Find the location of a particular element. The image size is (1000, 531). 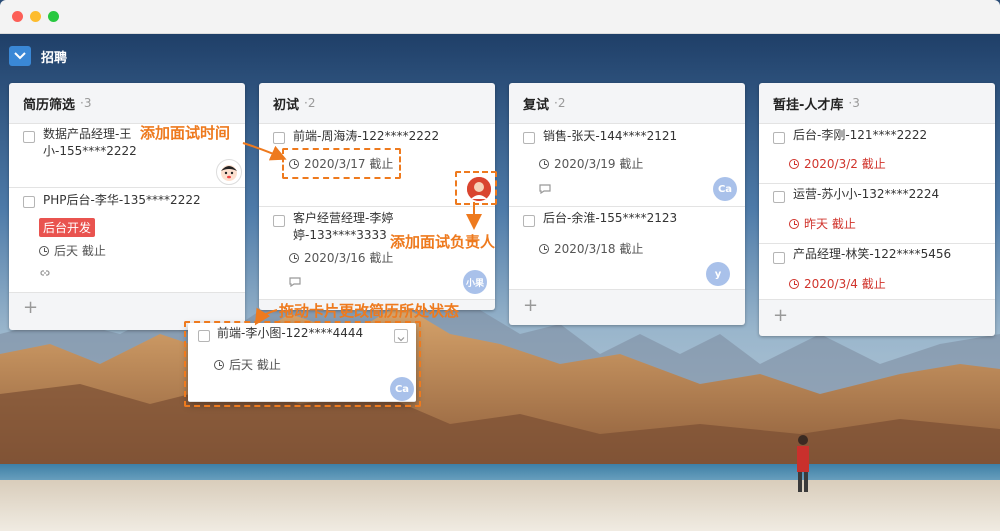

close-window-button is located at coordinates (17, 16).